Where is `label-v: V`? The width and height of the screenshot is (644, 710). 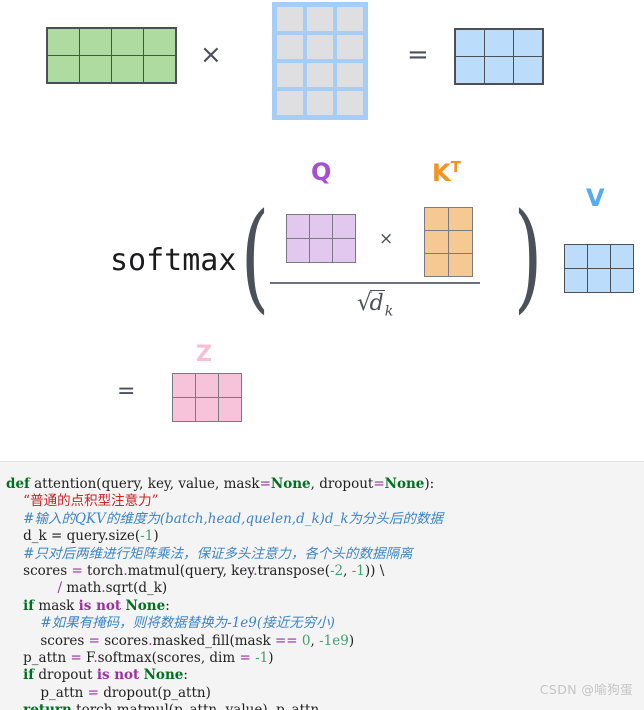 label-v: V is located at coordinates (595, 198).